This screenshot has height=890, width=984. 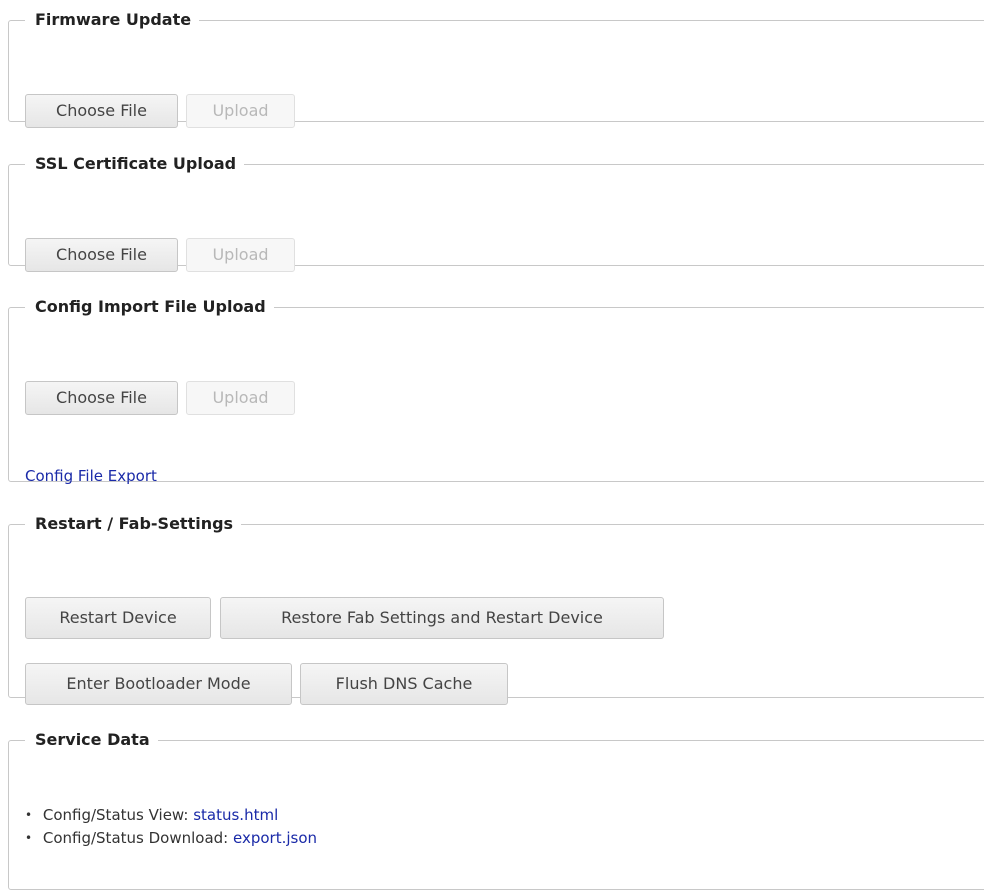 What do you see at coordinates (240, 255) in the screenshot?
I see `ssl-upload-button: Upload` at bounding box center [240, 255].